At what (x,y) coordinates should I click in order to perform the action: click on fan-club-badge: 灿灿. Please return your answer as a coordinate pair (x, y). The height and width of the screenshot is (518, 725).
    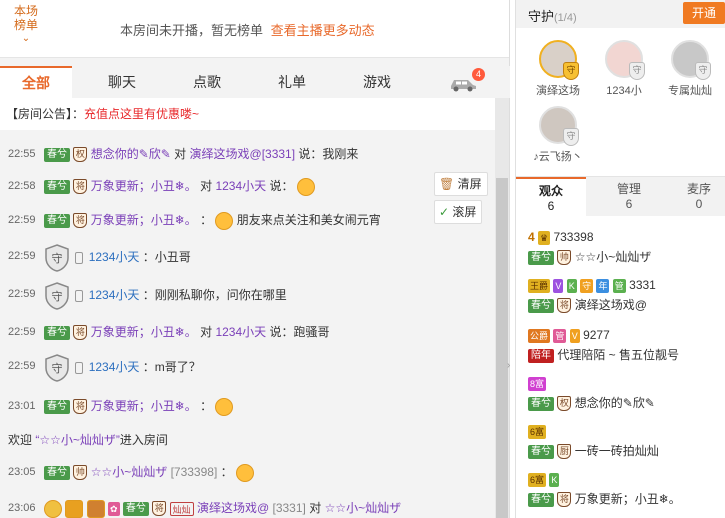
    Looking at the image, I should click on (181, 508).